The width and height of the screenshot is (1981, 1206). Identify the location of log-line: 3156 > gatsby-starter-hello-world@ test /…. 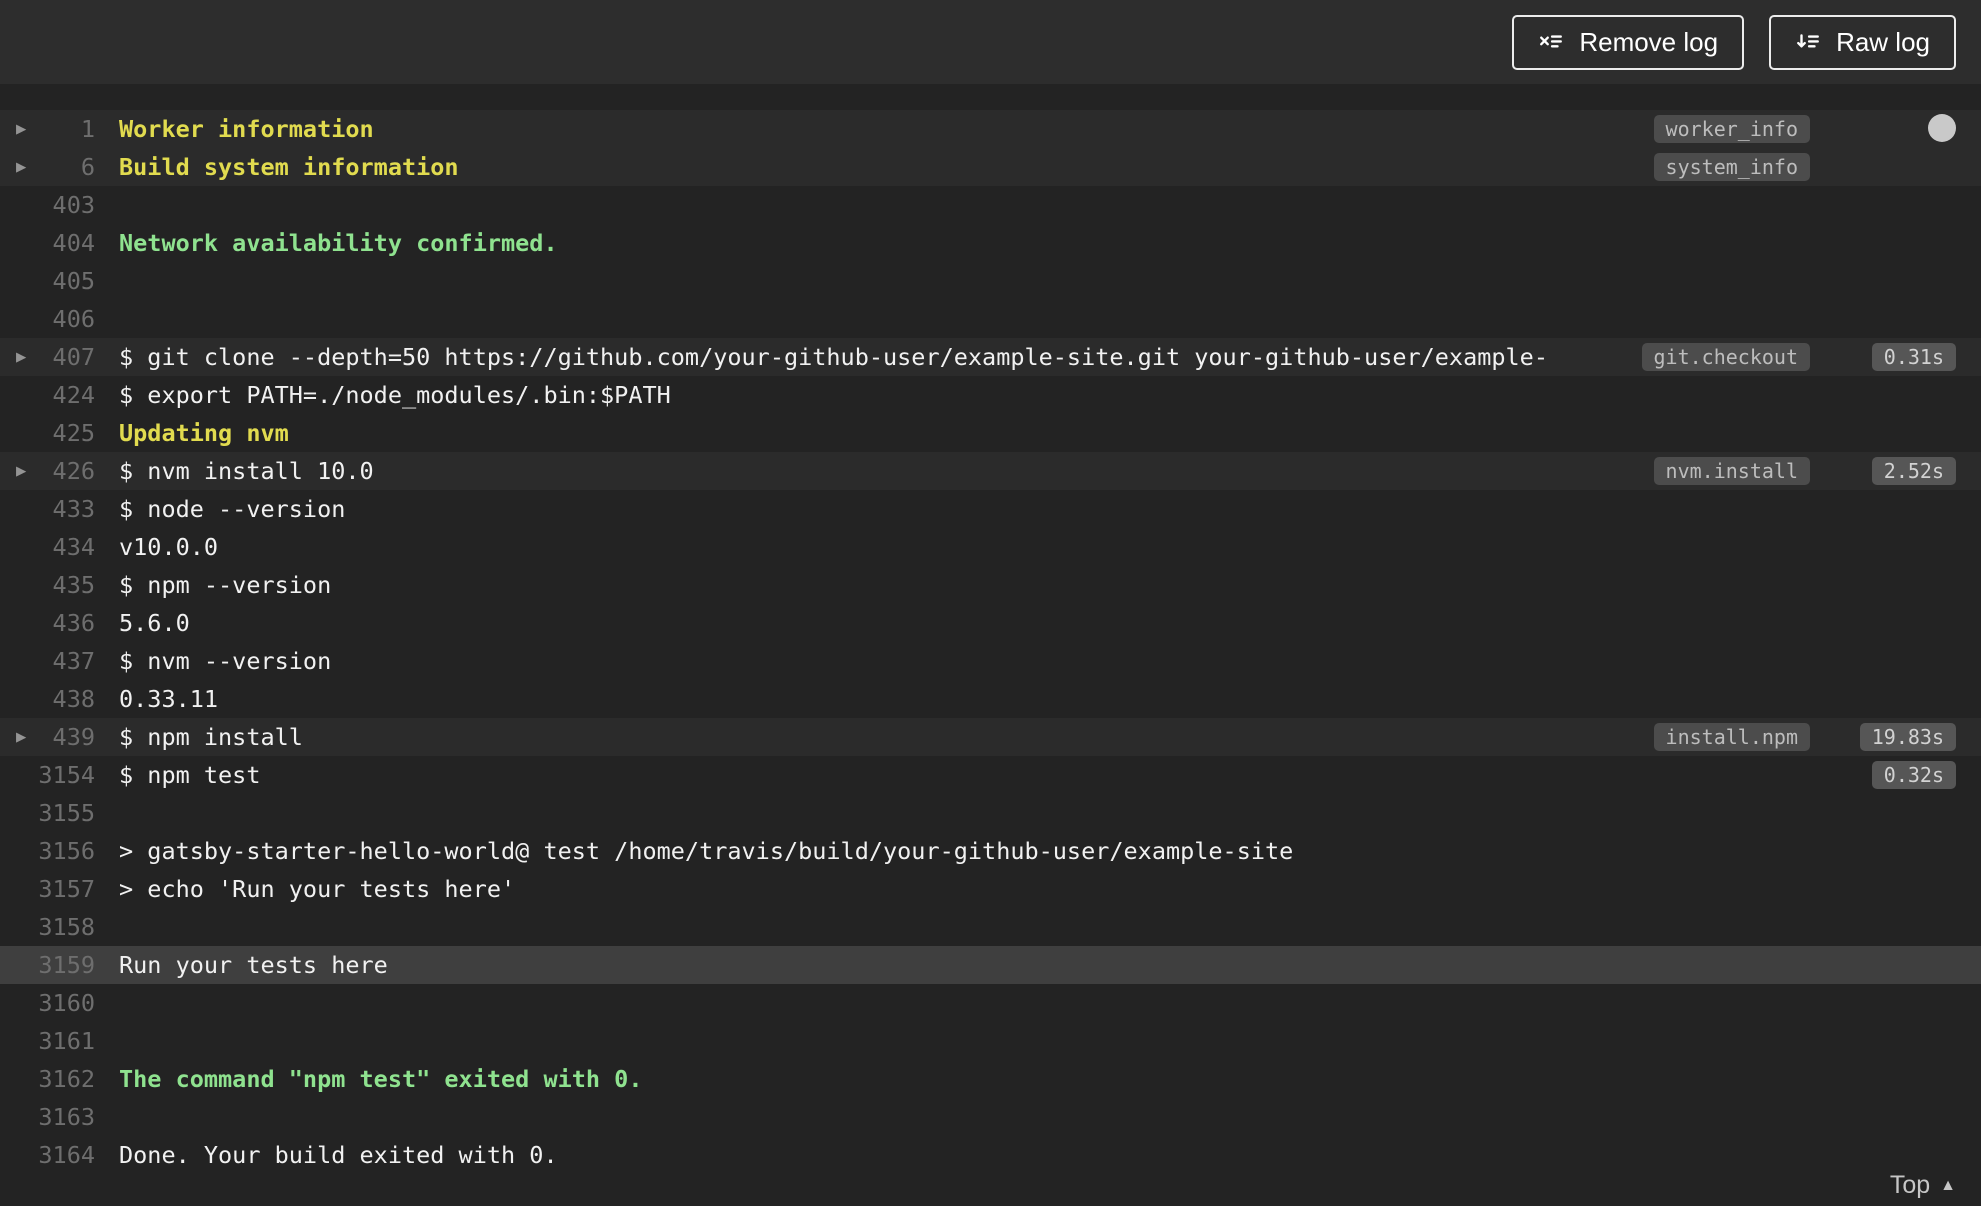
(990, 851).